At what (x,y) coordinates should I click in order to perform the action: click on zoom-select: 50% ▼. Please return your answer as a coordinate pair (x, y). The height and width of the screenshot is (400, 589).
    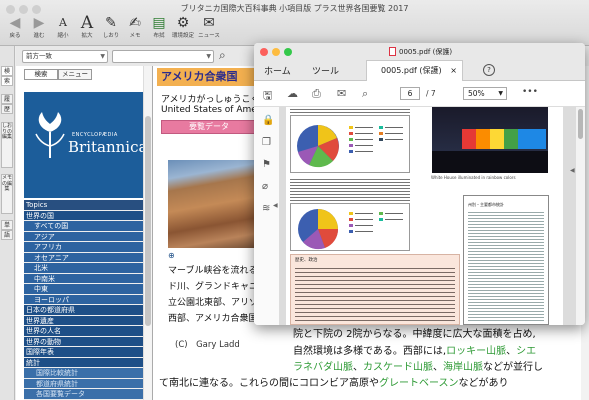
    Looking at the image, I should click on (485, 93).